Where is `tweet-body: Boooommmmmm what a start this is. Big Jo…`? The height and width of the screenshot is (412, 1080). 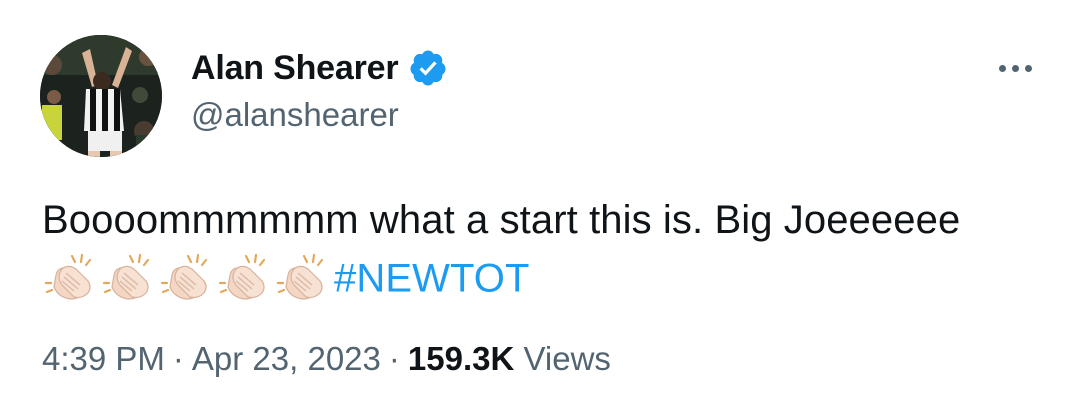 tweet-body: Boooommmmmm what a start this is. Big Jo… is located at coordinates (501, 220).